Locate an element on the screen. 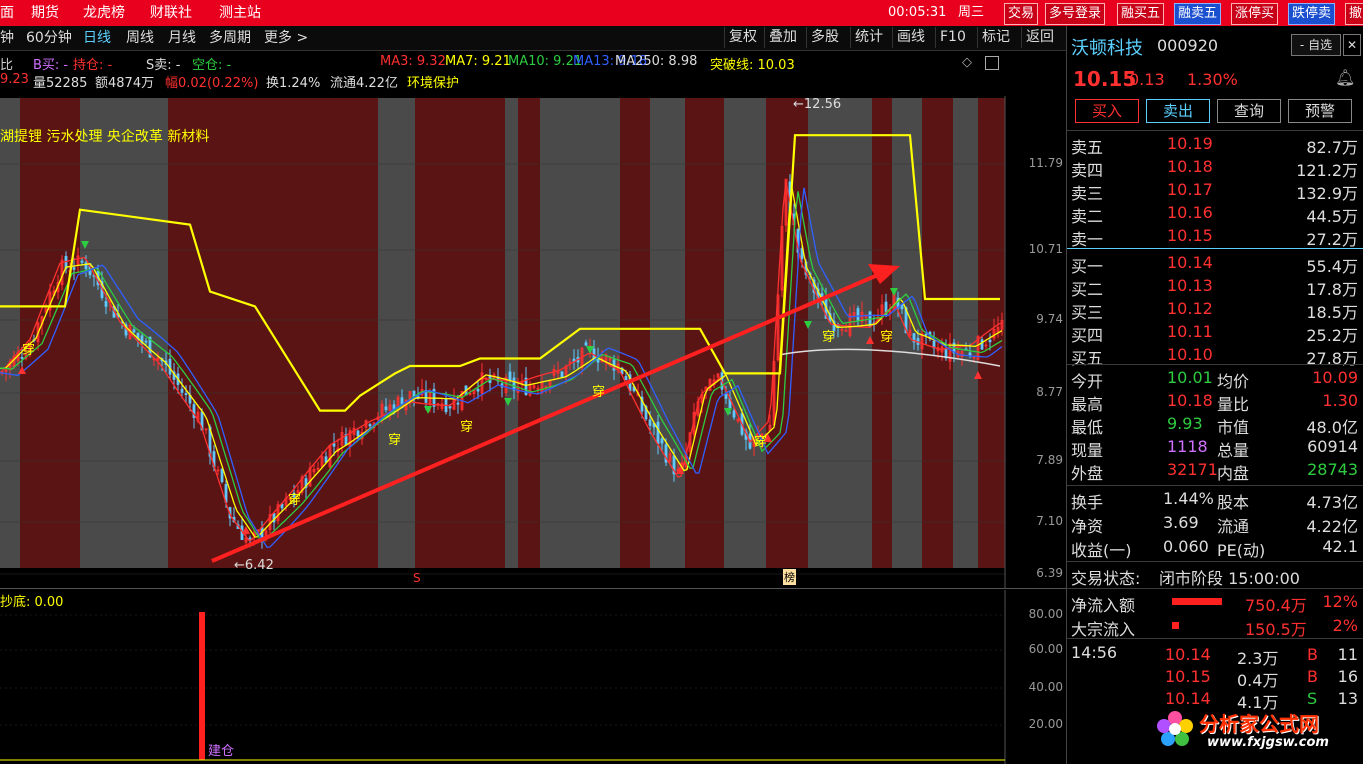 The width and height of the screenshot is (1363, 764). f10-button: F10 is located at coordinates (952, 37).